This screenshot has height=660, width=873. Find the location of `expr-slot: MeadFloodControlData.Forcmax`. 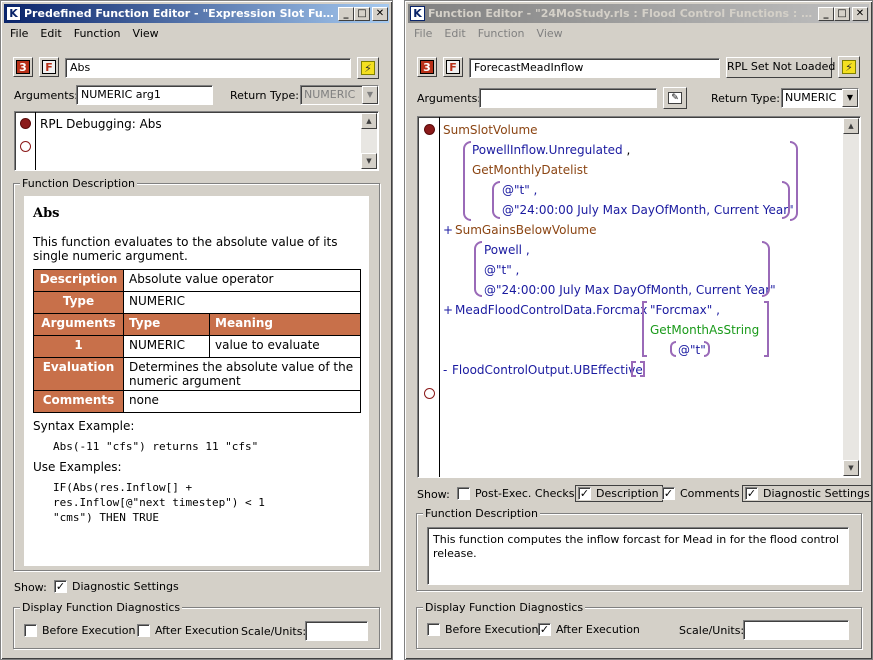

expr-slot: MeadFloodControlData.Forcmax is located at coordinates (551, 310).